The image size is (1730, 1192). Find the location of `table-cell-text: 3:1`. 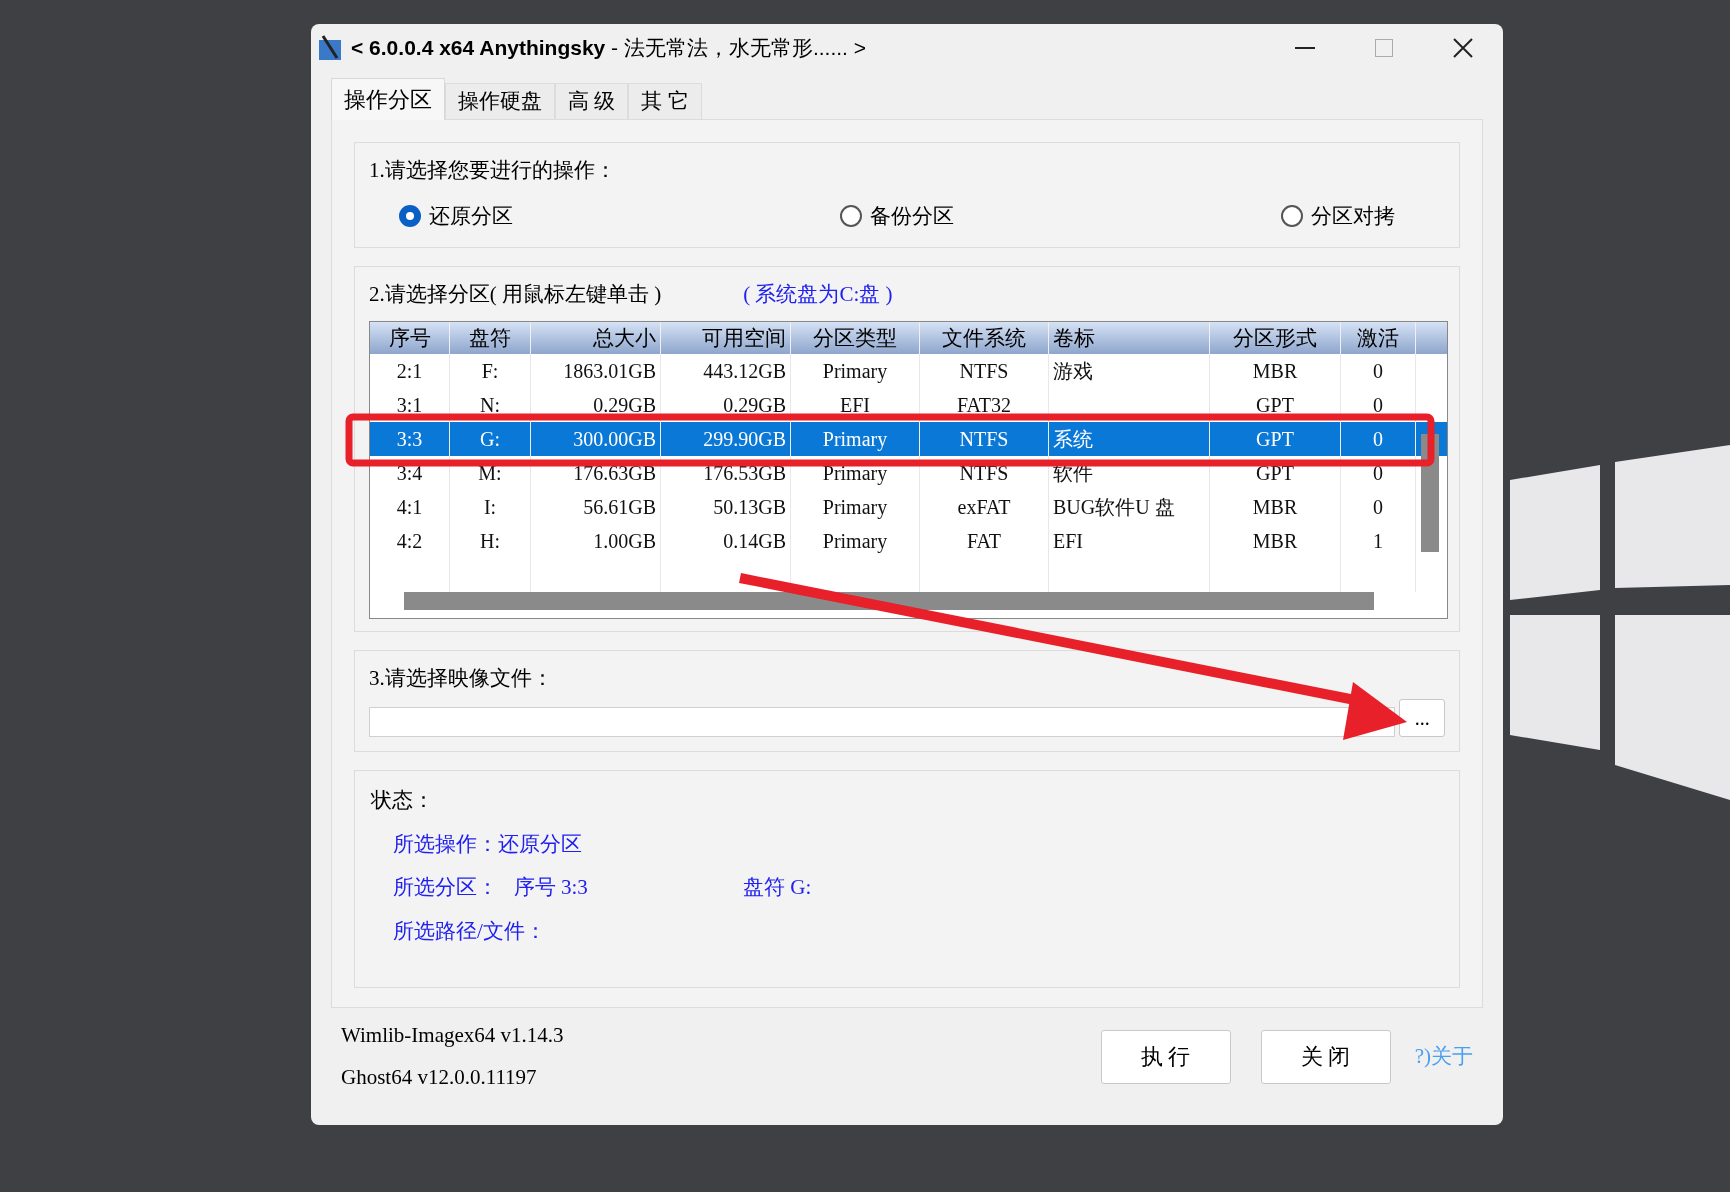

table-cell-text: 3:1 is located at coordinates (409, 405).